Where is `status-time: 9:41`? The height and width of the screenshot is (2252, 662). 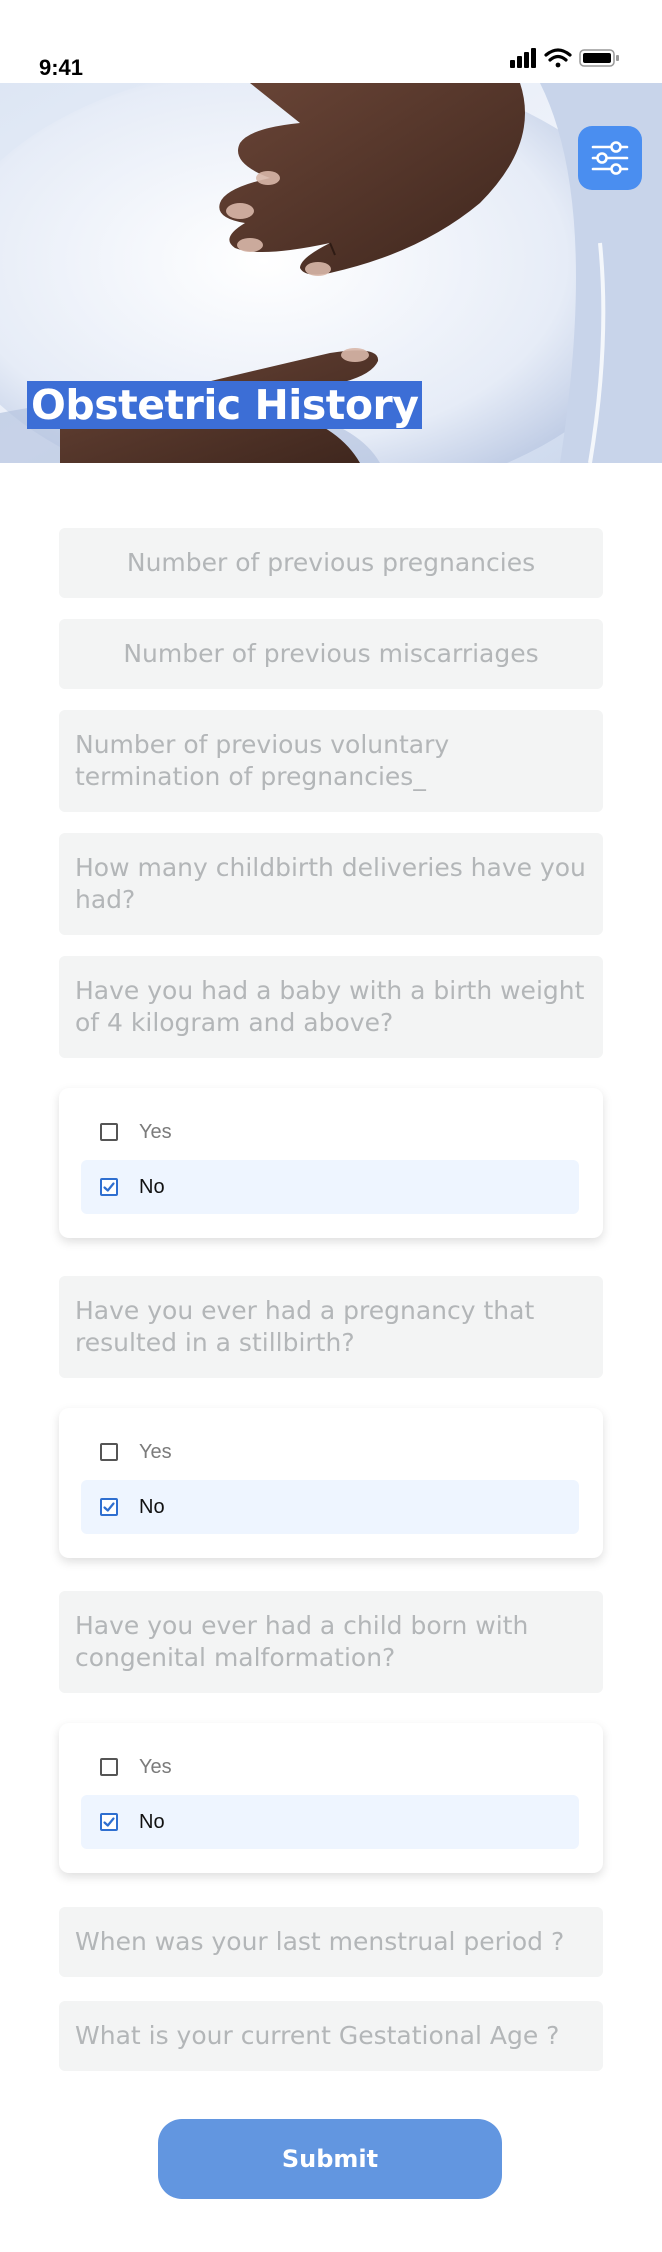
status-time: 9:41 is located at coordinates (61, 67).